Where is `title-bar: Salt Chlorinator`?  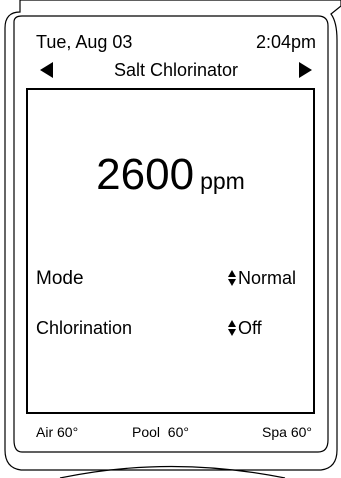 title-bar: Salt Chlorinator is located at coordinates (176, 73).